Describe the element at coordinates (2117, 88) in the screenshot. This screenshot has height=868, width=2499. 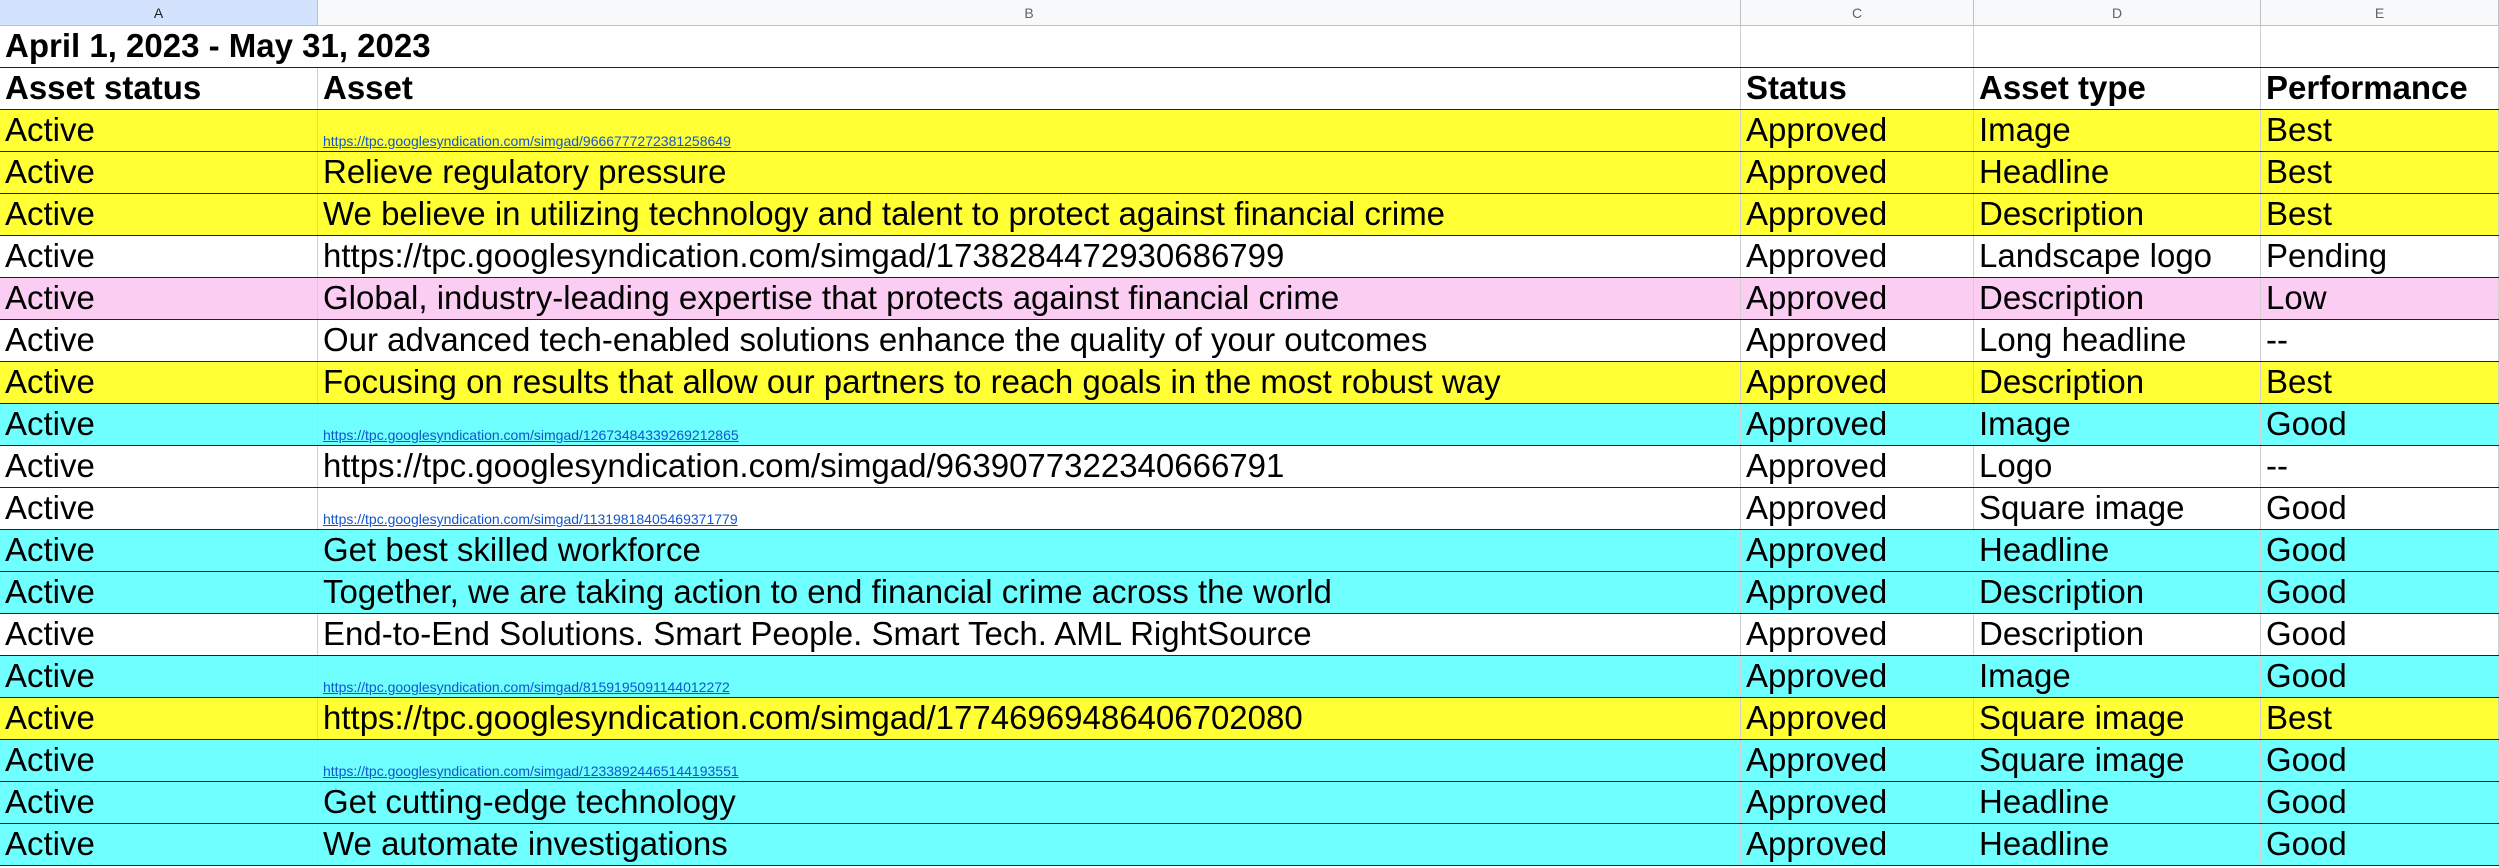
I see `header-asset-type: Asset type` at that location.